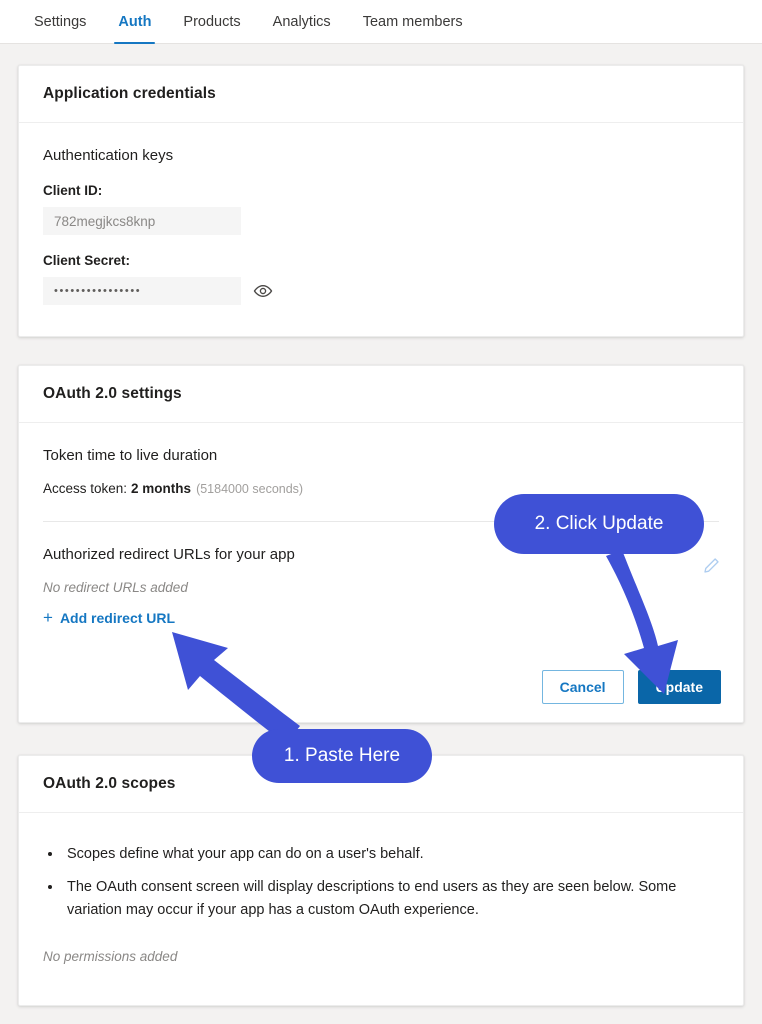  What do you see at coordinates (98, 291) in the screenshot?
I see `client-secret-masked-value: ••••••••••••••••` at bounding box center [98, 291].